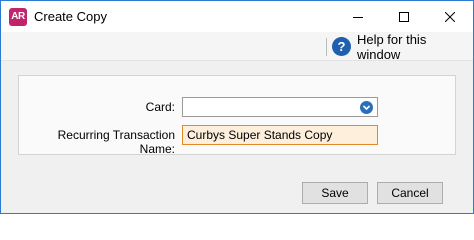  I want to click on title-bar: AR Create Copy, so click(237, 16).